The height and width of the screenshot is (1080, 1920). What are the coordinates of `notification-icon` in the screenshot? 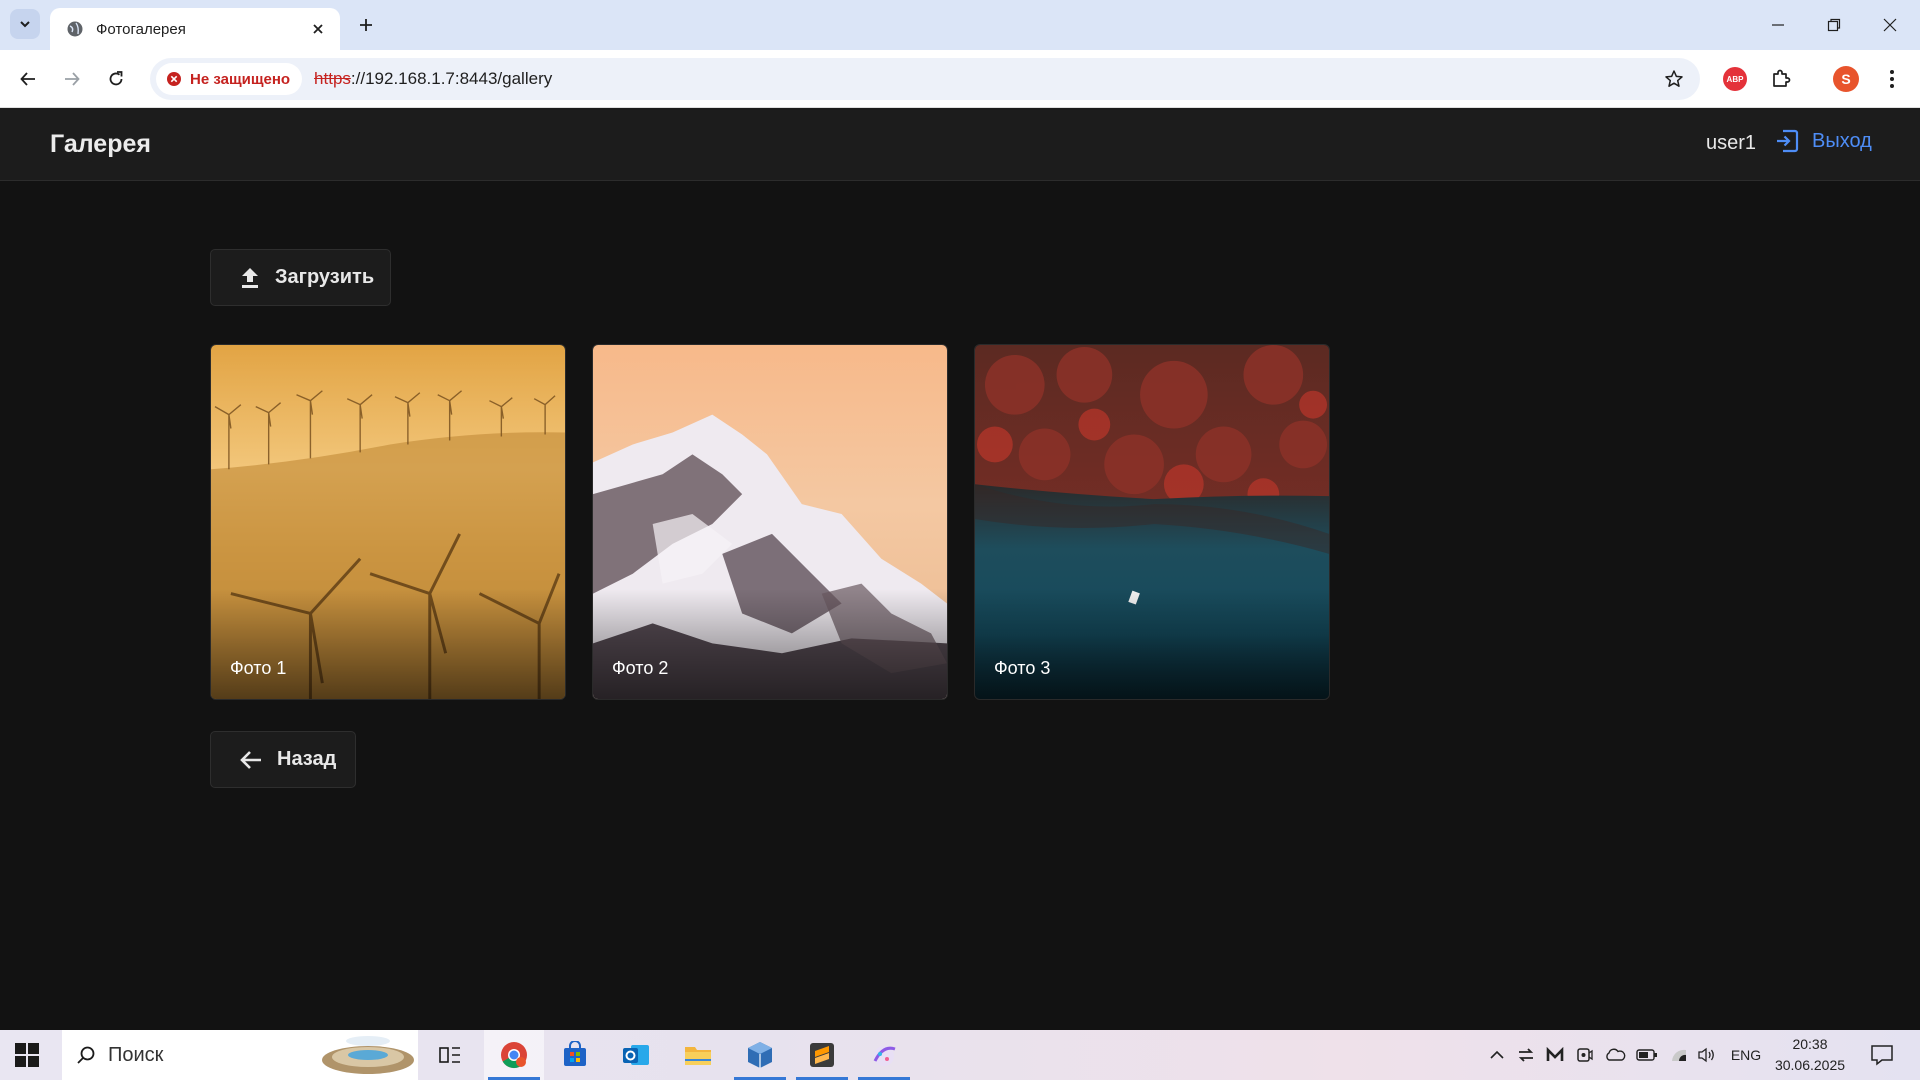 It's located at (1882, 1055).